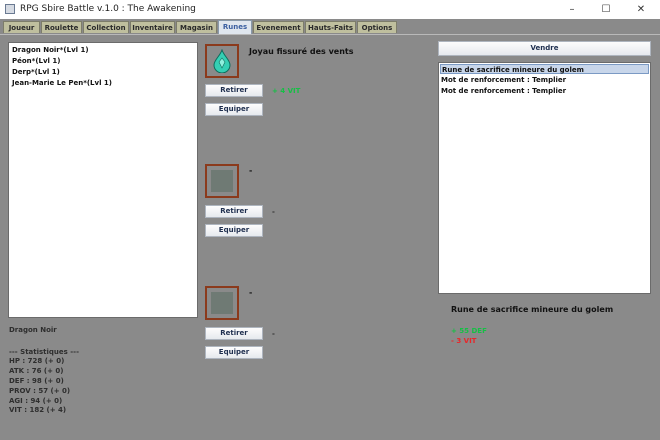  I want to click on tab-inventaire: Inventaire, so click(152, 27).